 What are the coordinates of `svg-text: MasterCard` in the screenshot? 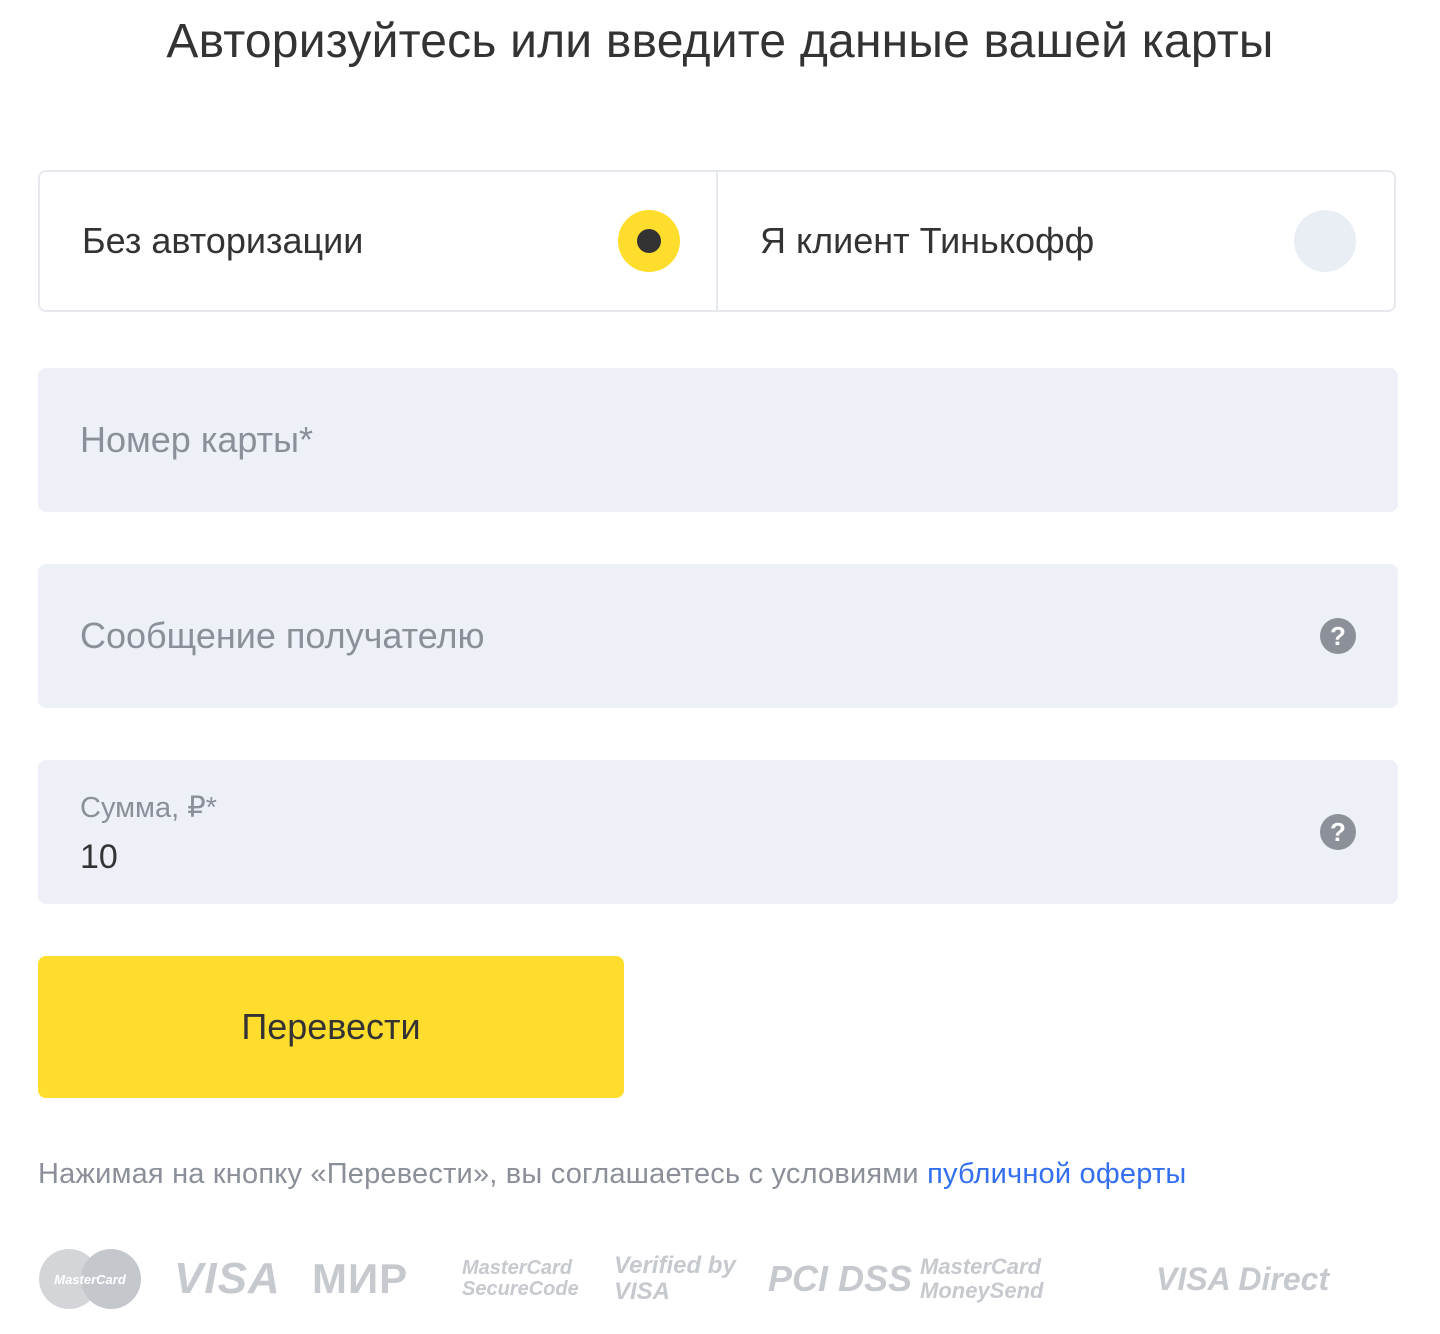 It's located at (90, 1279).